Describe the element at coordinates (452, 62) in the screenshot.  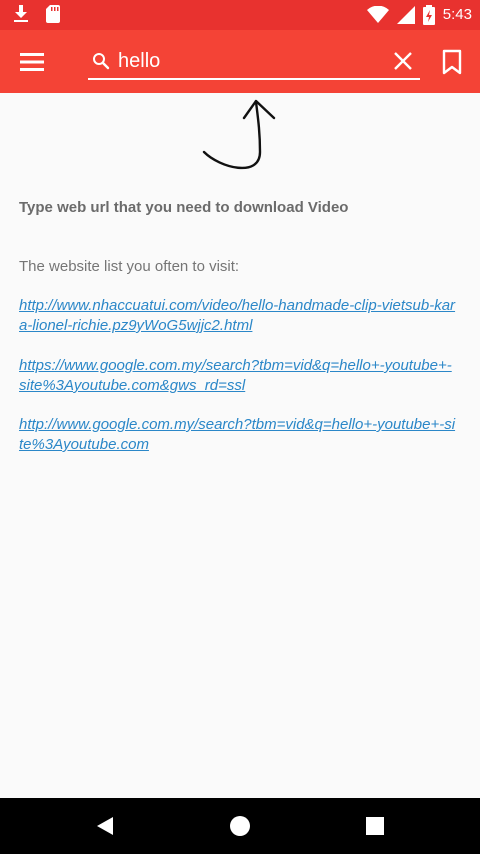
I see `bookmark-icon` at that location.